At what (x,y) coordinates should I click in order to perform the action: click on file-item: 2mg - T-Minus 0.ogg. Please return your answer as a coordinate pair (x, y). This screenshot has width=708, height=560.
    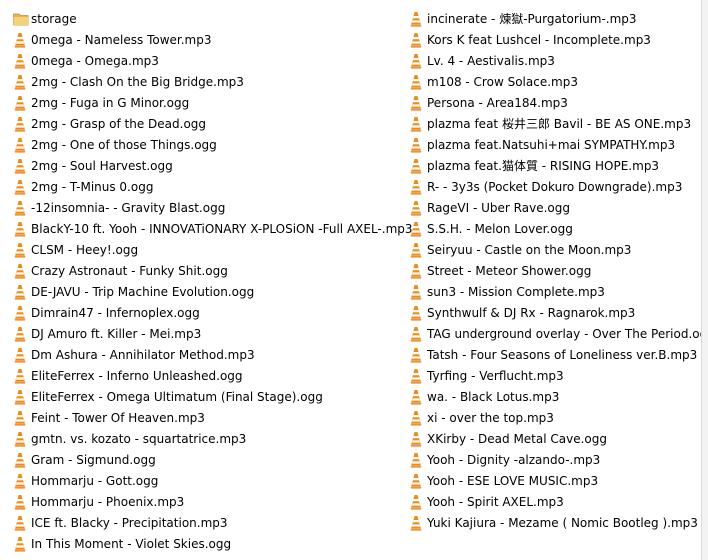
    Looking at the image, I should click on (198, 186).